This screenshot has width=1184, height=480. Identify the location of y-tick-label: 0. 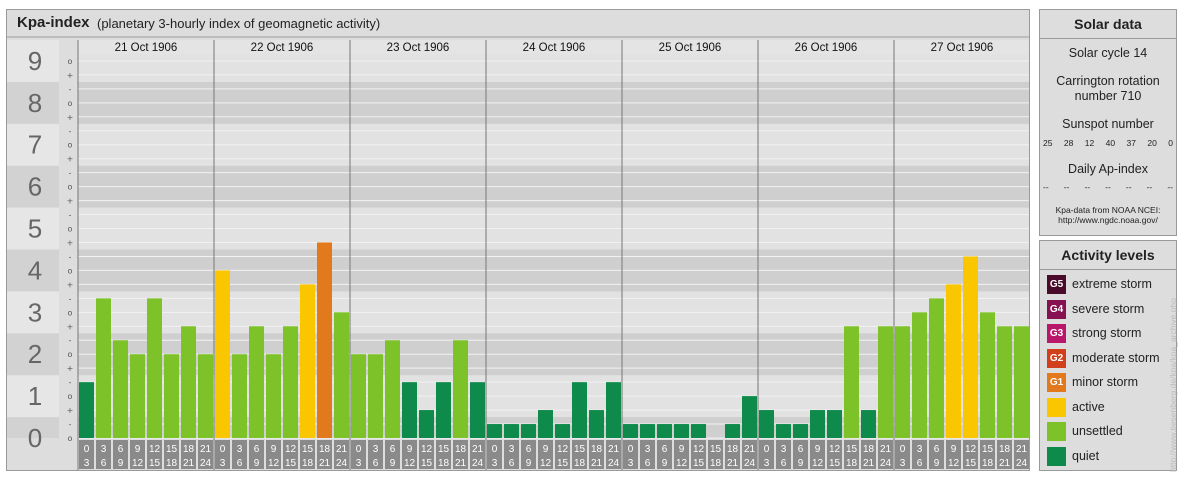
(35, 438).